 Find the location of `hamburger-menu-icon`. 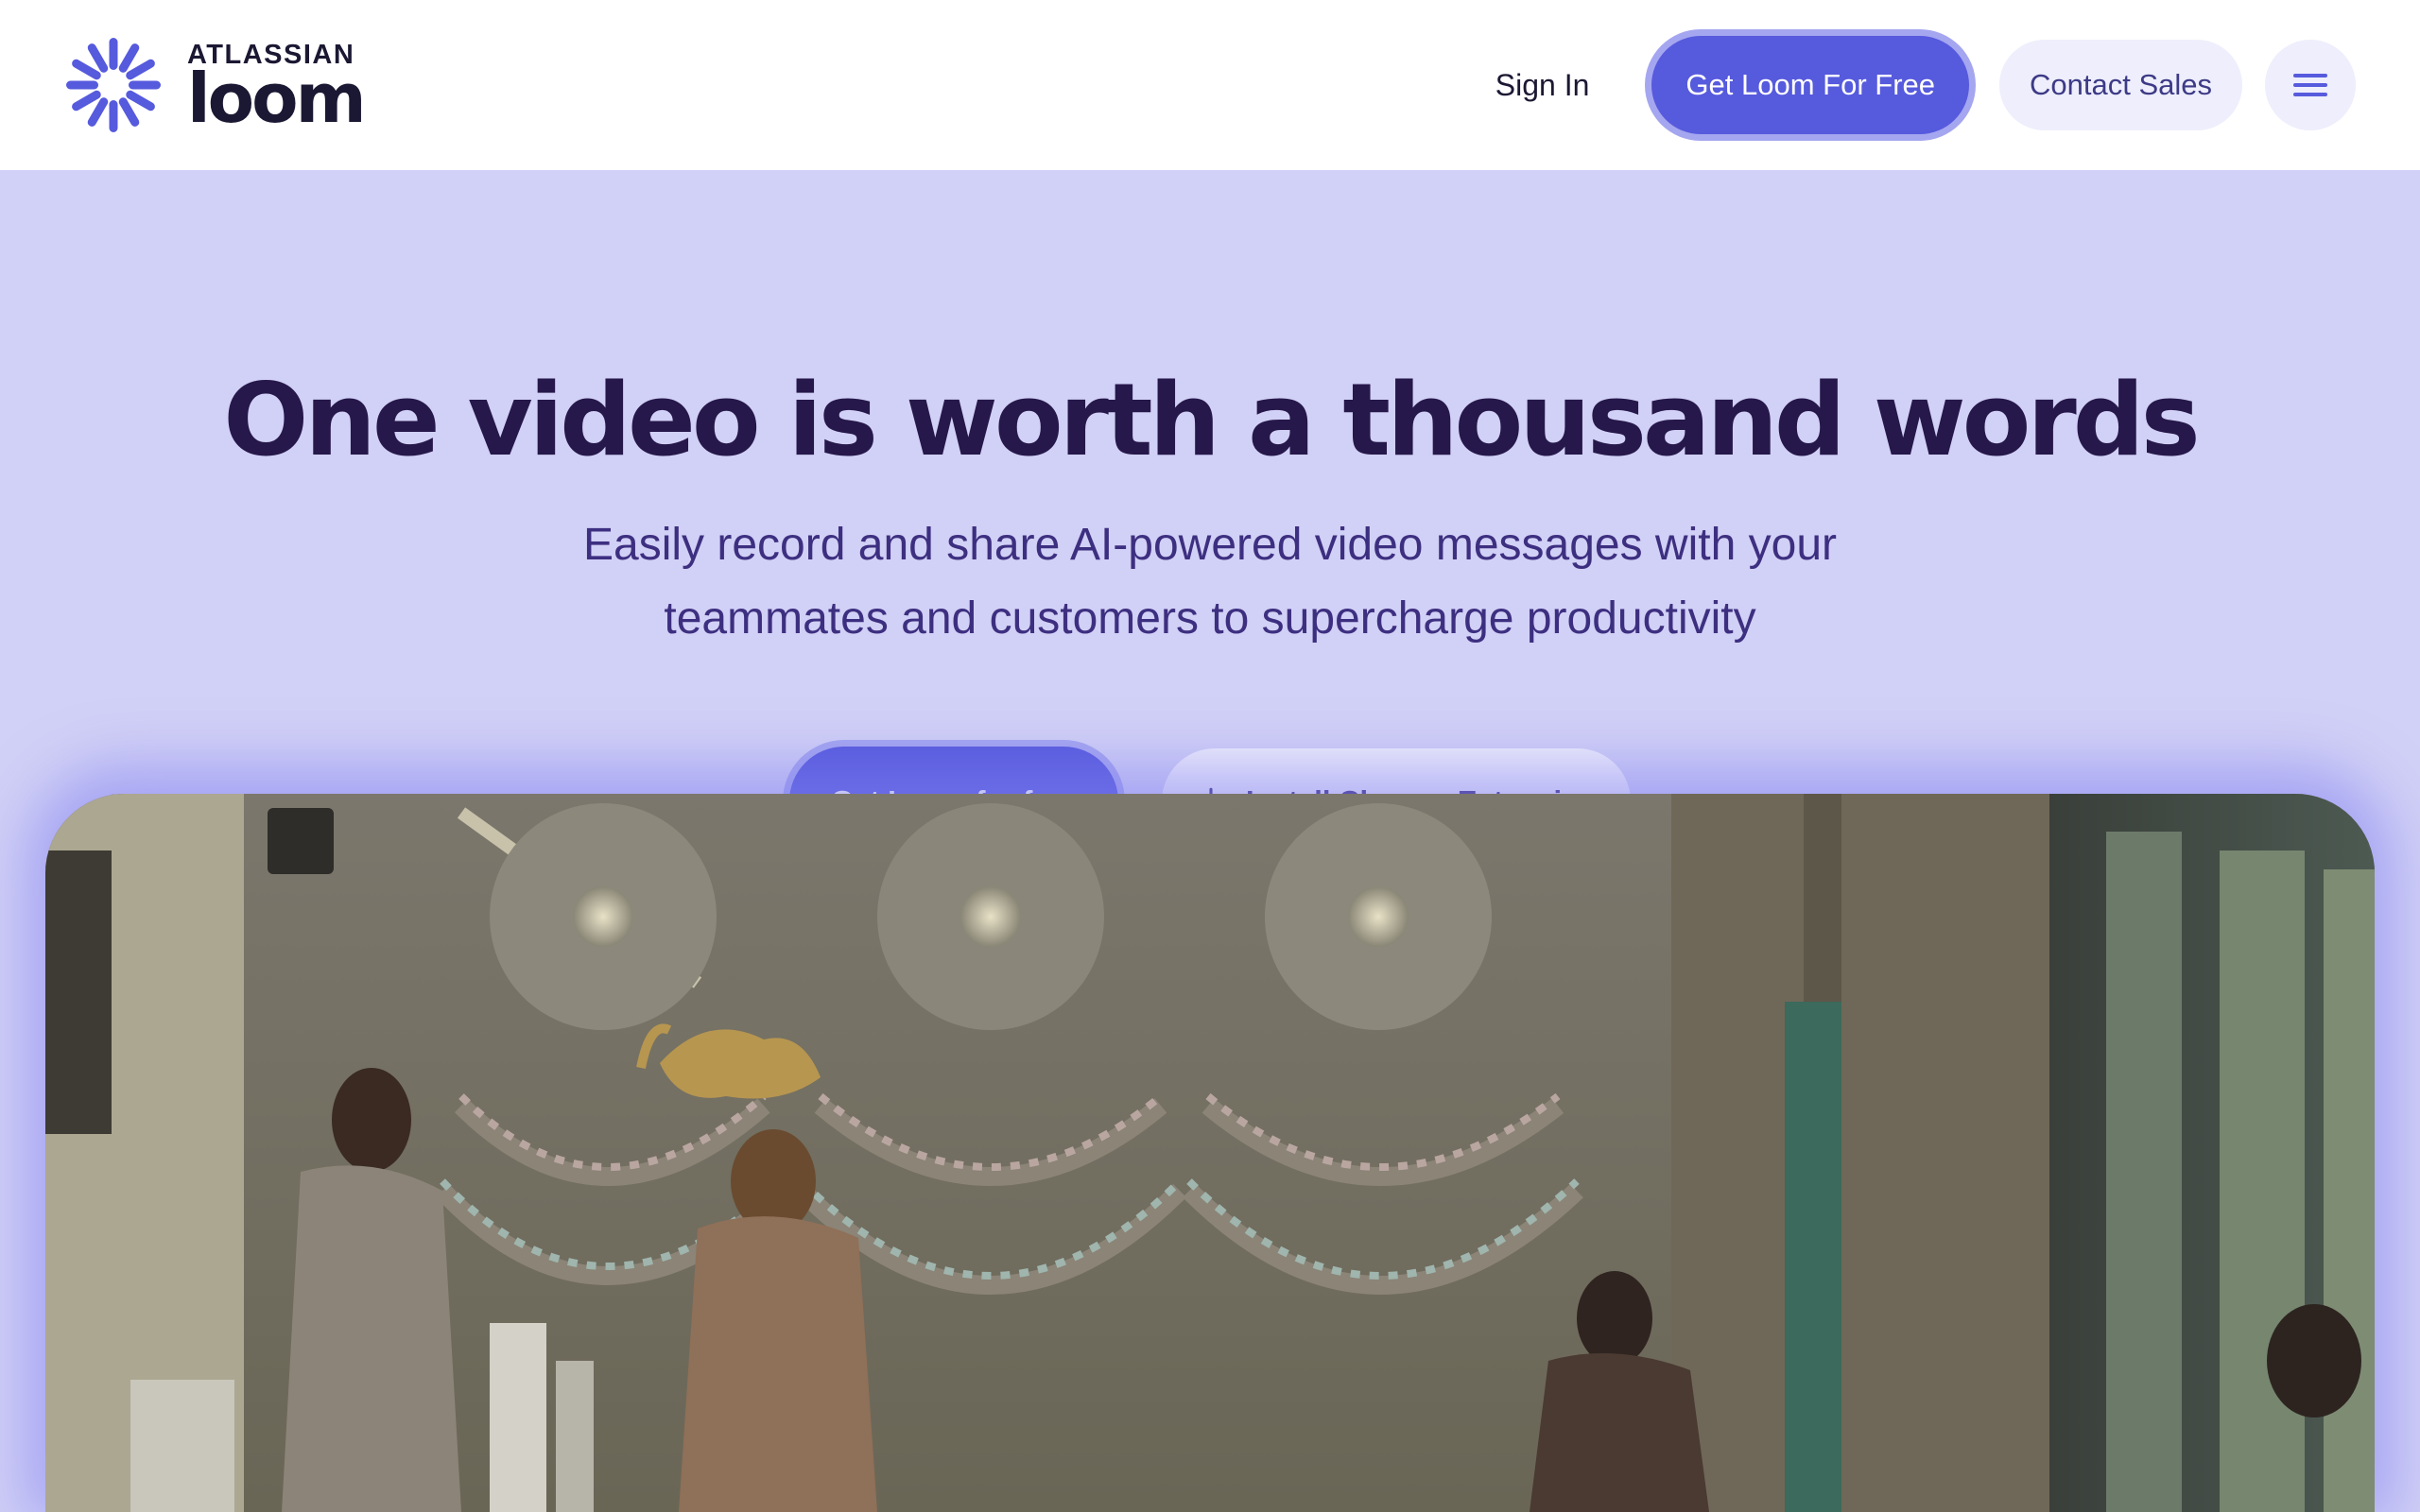

hamburger-menu-icon is located at coordinates (2310, 85).